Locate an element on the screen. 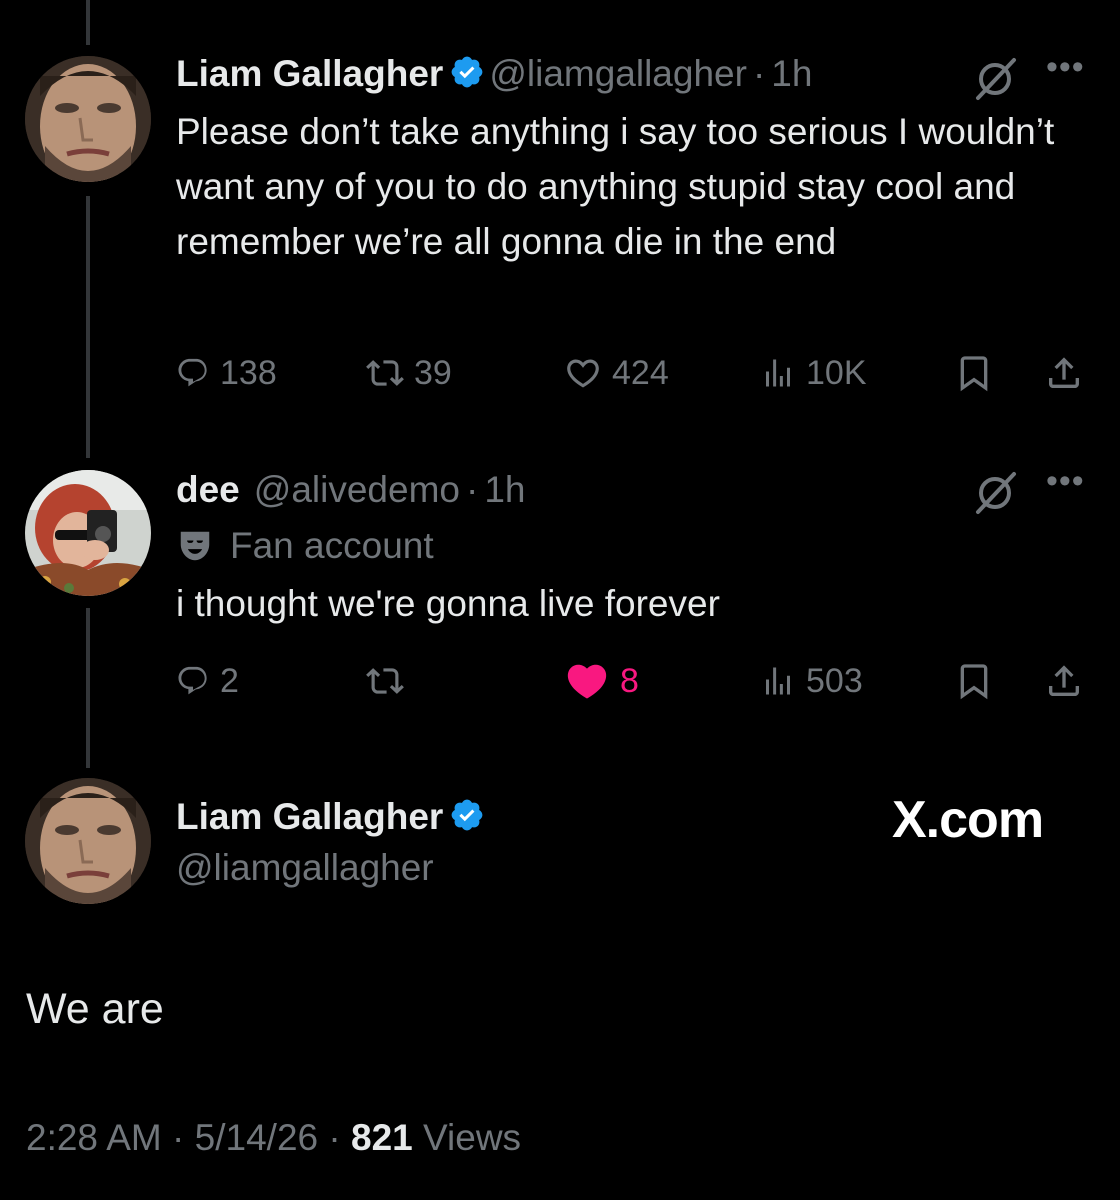 The image size is (1120, 1200). views-button: 10K is located at coordinates (813, 373).